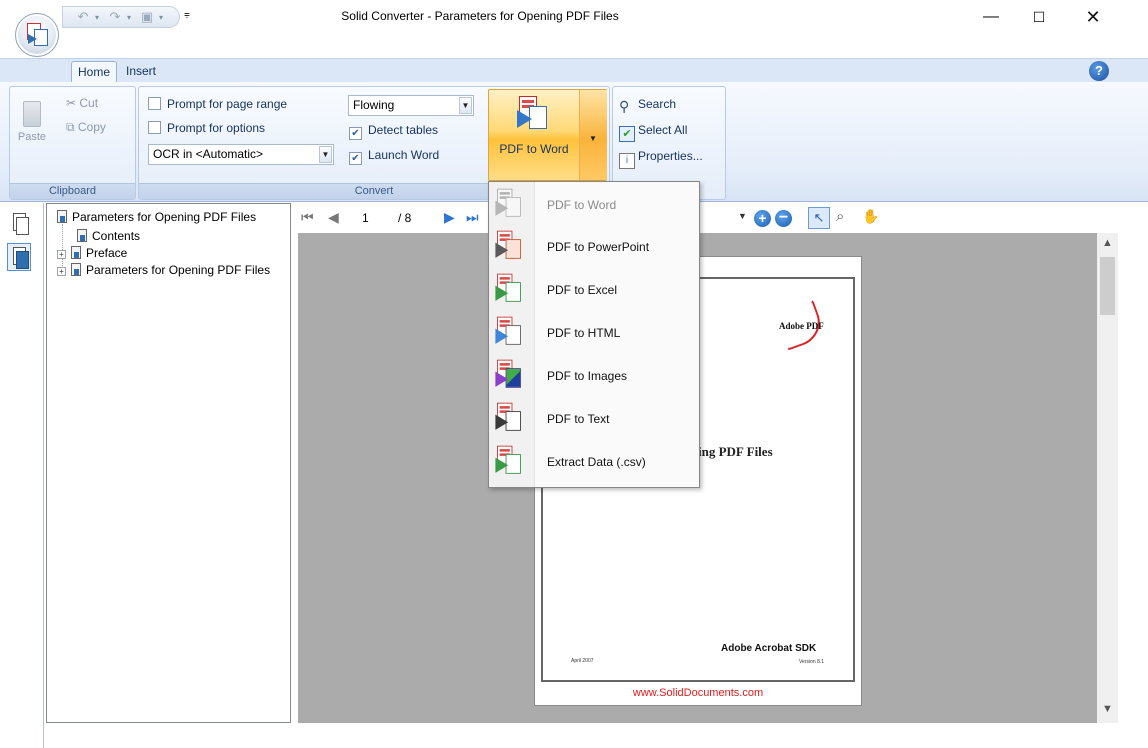 Image resolution: width=1148 pixels, height=748 pixels. Describe the element at coordinates (582, 290) in the screenshot. I see `menu-item-label: PDF to Excel` at that location.